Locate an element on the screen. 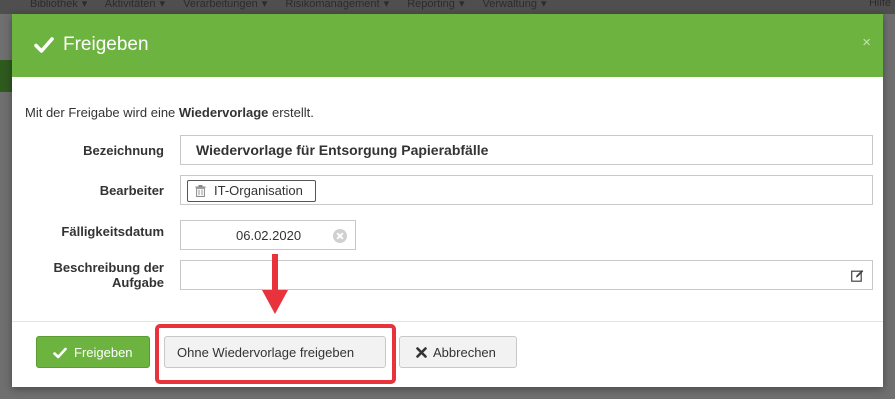 The image size is (895, 399). menu-item-aktivitaeten: Aktivitäten ▾ is located at coordinates (135, 5).